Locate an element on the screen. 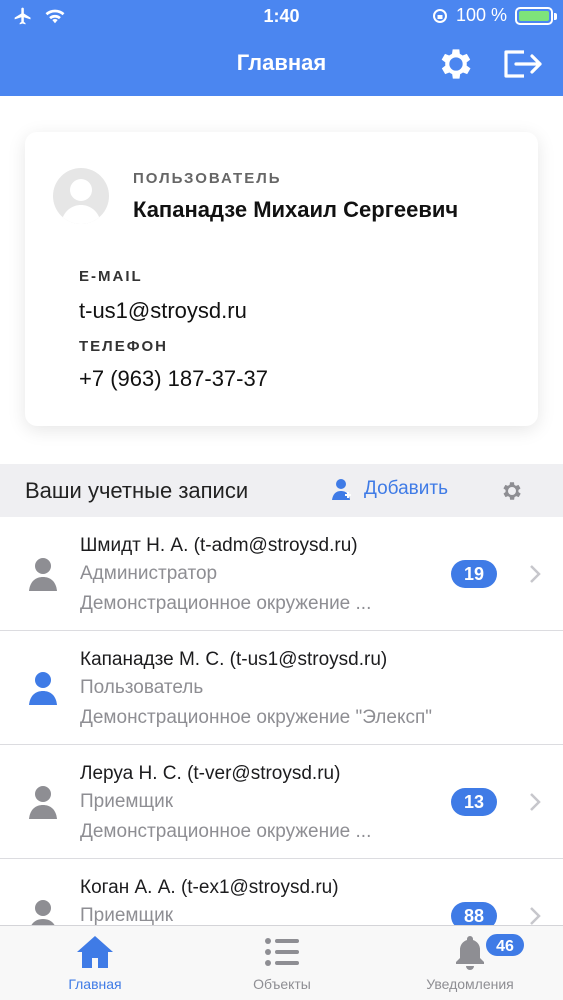 The image size is (563, 1000). logout-icon is located at coordinates (523, 64).